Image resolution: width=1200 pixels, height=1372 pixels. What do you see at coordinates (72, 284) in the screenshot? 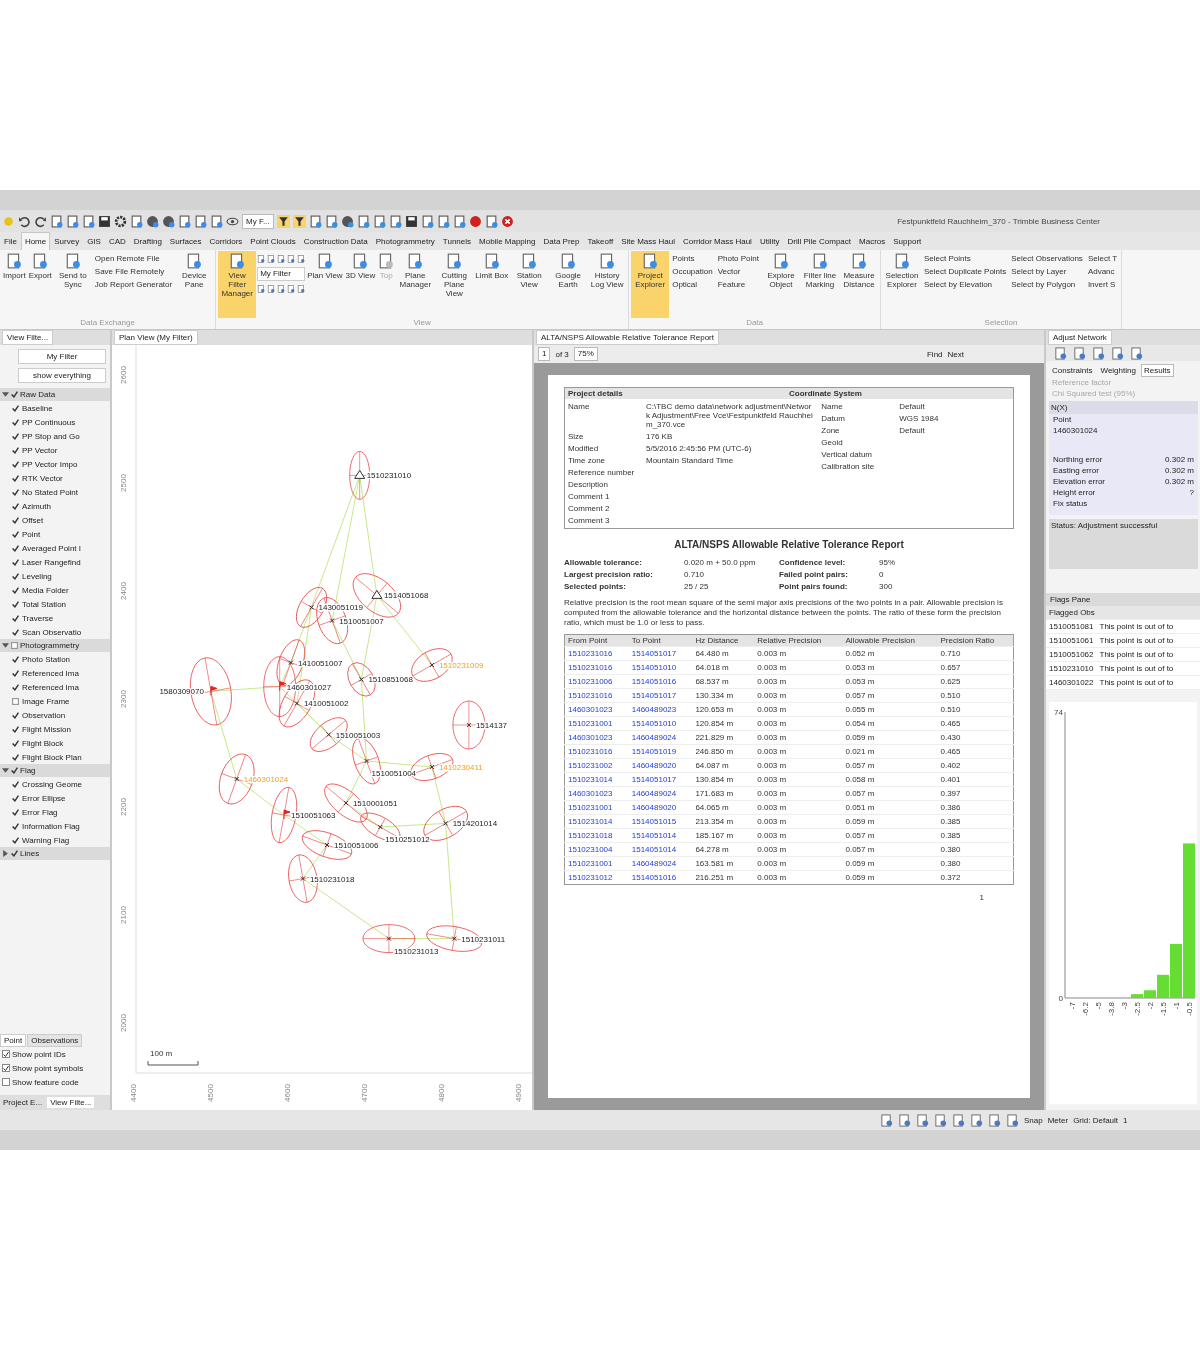
I see `ribbon-button: Send to Sync` at bounding box center [72, 284].